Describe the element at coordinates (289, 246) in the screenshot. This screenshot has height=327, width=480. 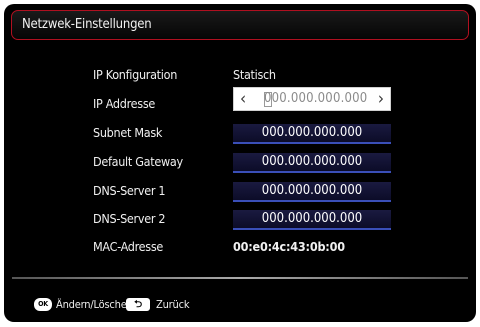
I see `mac-address-value: 00:e0:4c:43:0b:00` at that location.